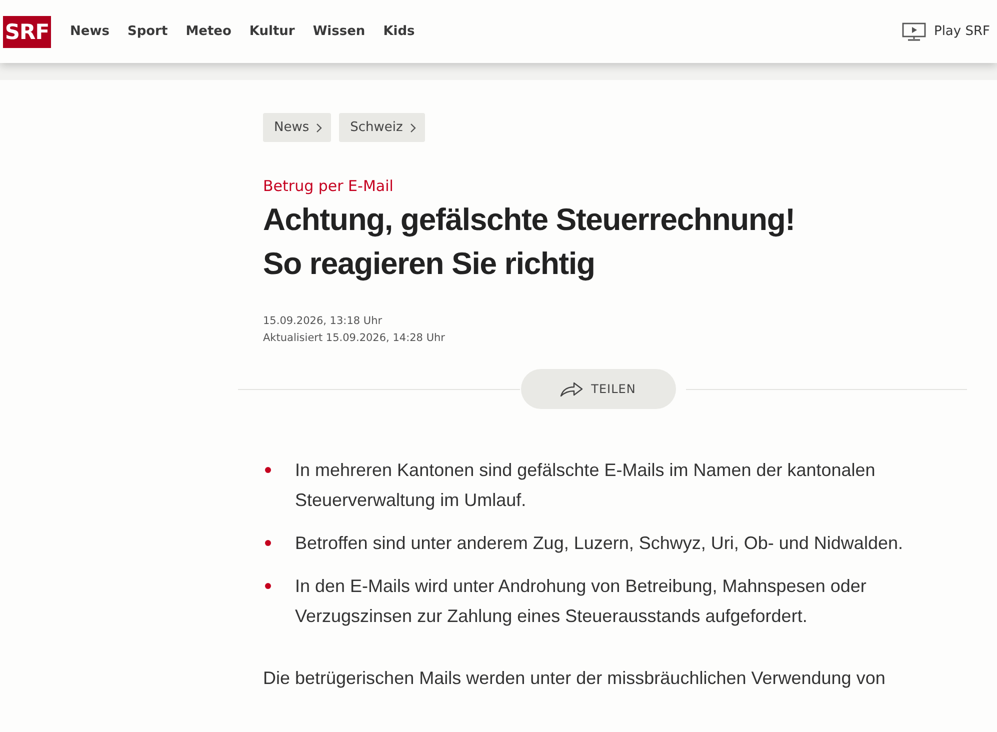 Image resolution: width=997 pixels, height=732 pixels. I want to click on share-arrow-icon, so click(572, 389).